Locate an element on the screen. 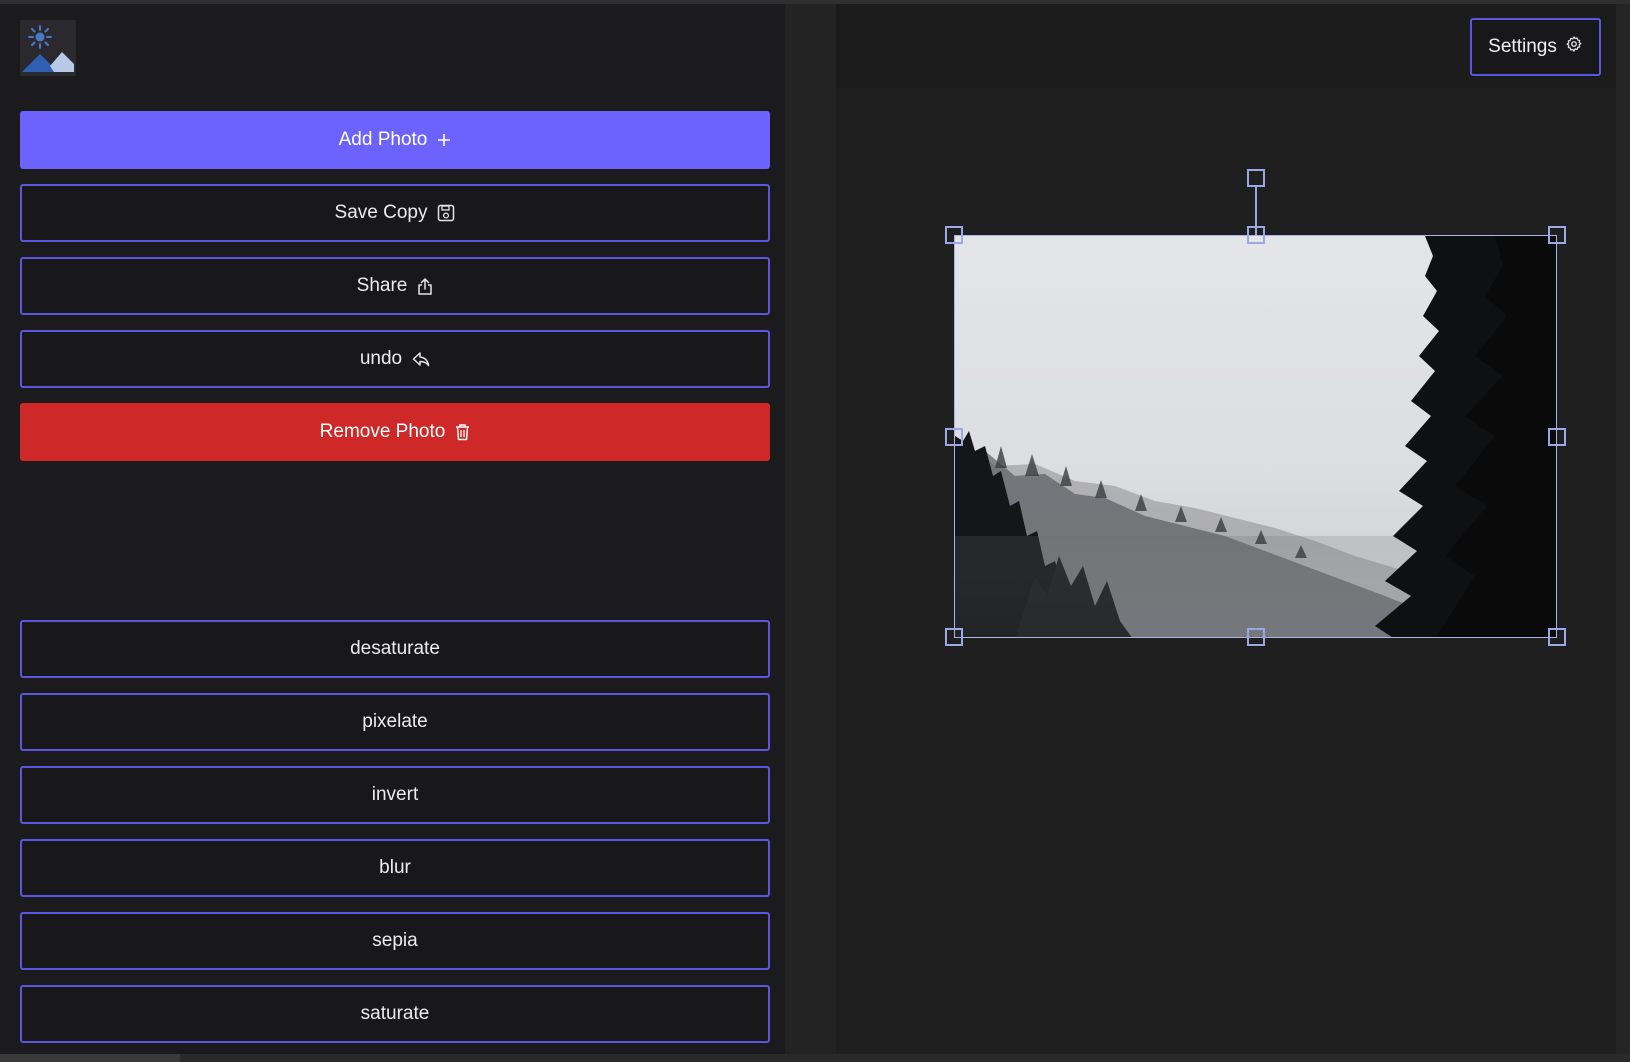  filter-blur-button: blur is located at coordinates (395, 868).